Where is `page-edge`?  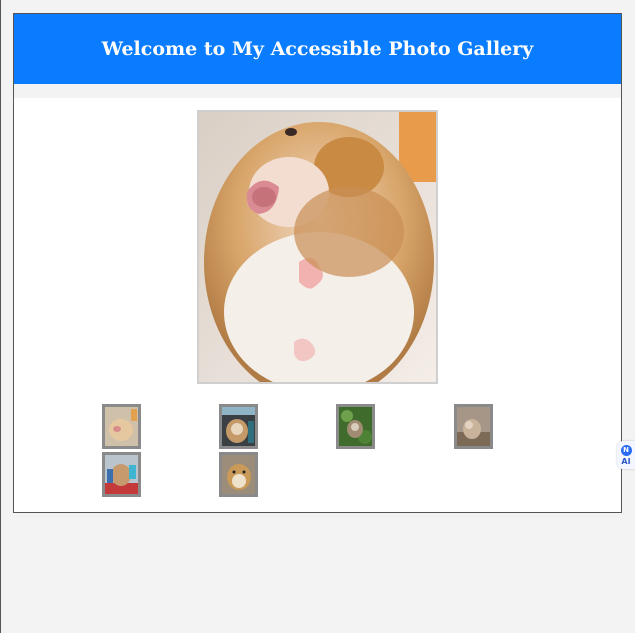
page-edge is located at coordinates (0, 316).